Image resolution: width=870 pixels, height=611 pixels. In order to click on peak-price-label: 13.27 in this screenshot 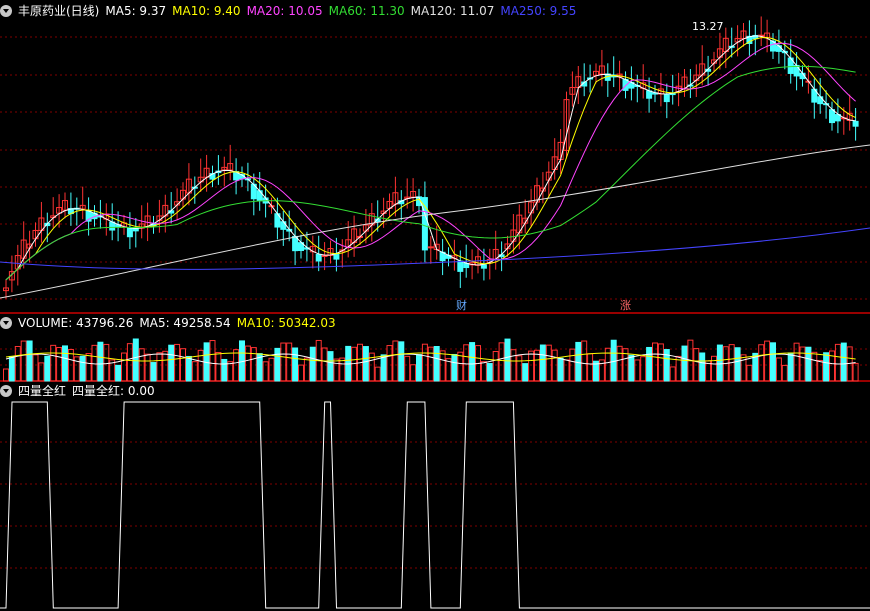, I will do `click(708, 26)`.